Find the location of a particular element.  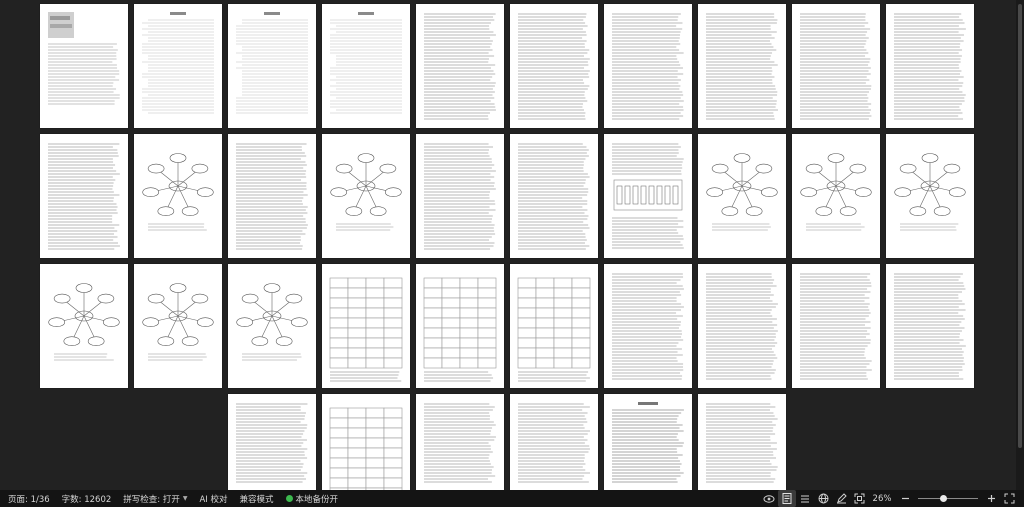

zoom-out-icon is located at coordinates (905, 498).